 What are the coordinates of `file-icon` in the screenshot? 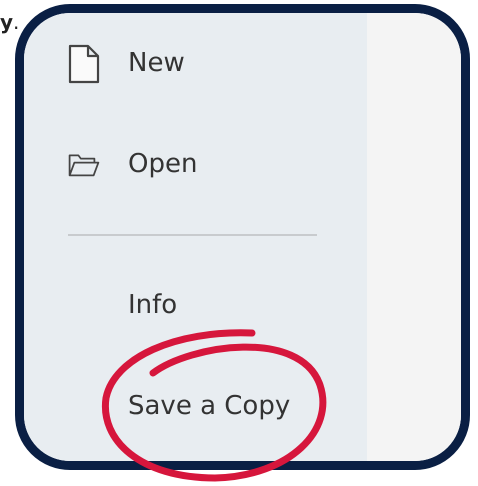 It's located at (84, 64).